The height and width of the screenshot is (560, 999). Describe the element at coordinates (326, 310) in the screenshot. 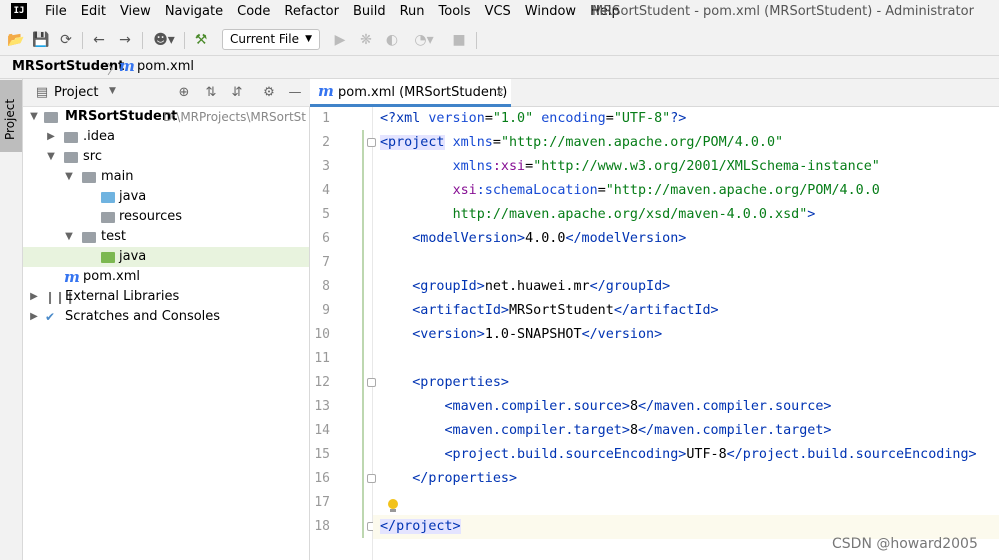

I see `line-number: 9` at that location.